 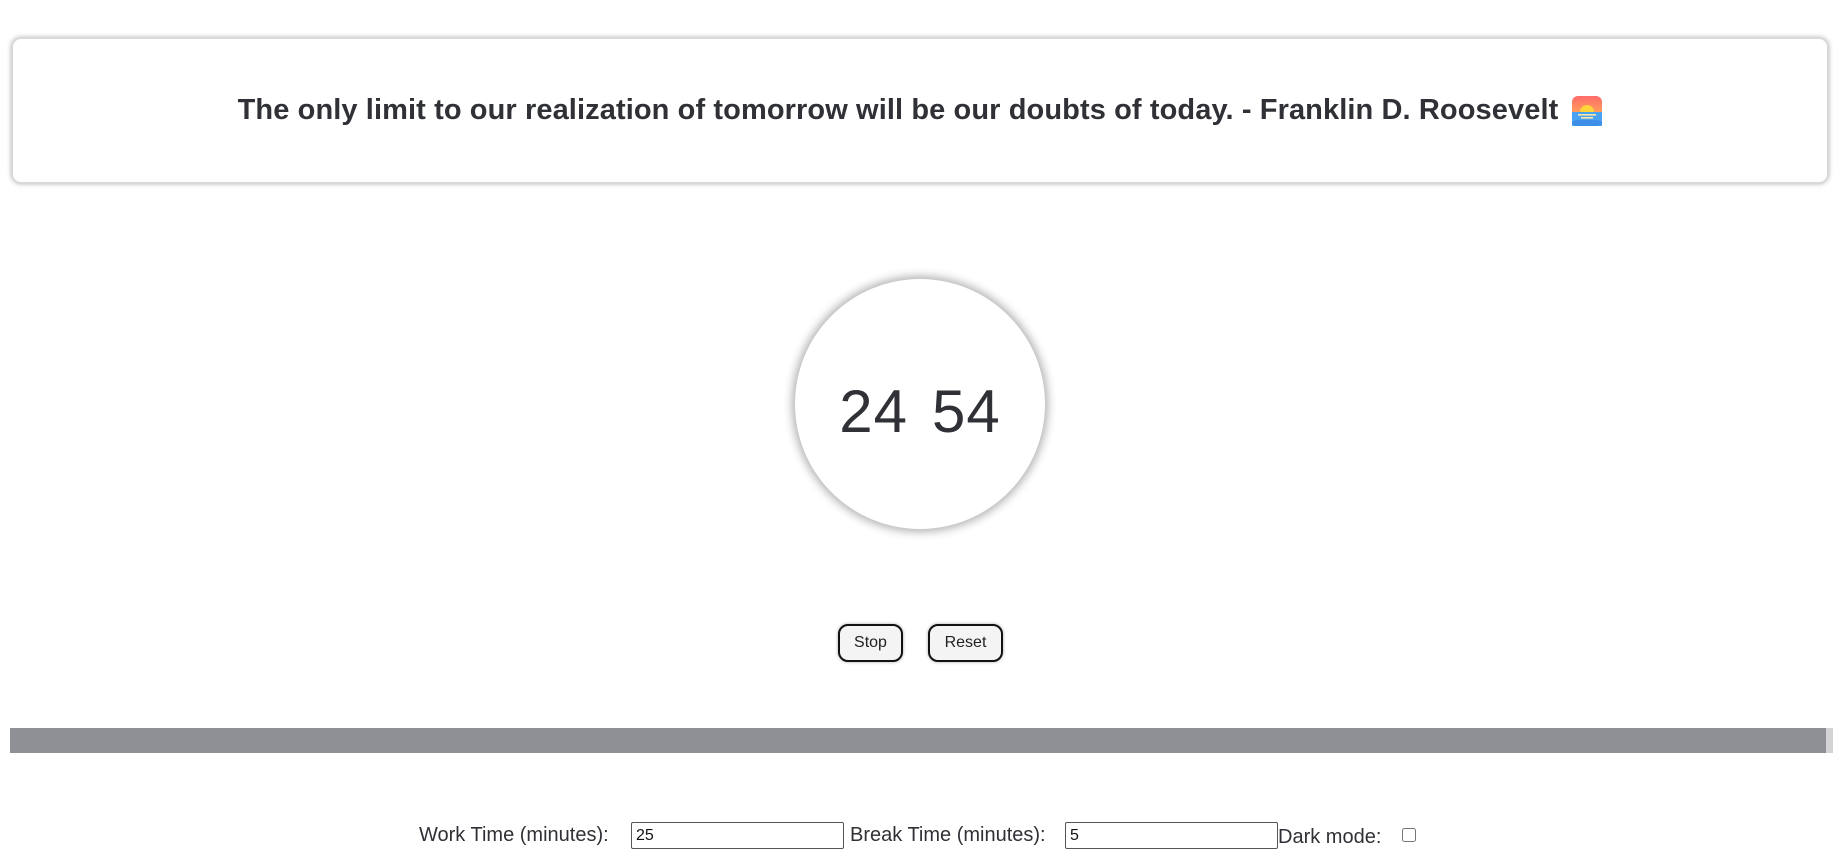 What do you see at coordinates (737, 835) in the screenshot?
I see `work-time-input` at bounding box center [737, 835].